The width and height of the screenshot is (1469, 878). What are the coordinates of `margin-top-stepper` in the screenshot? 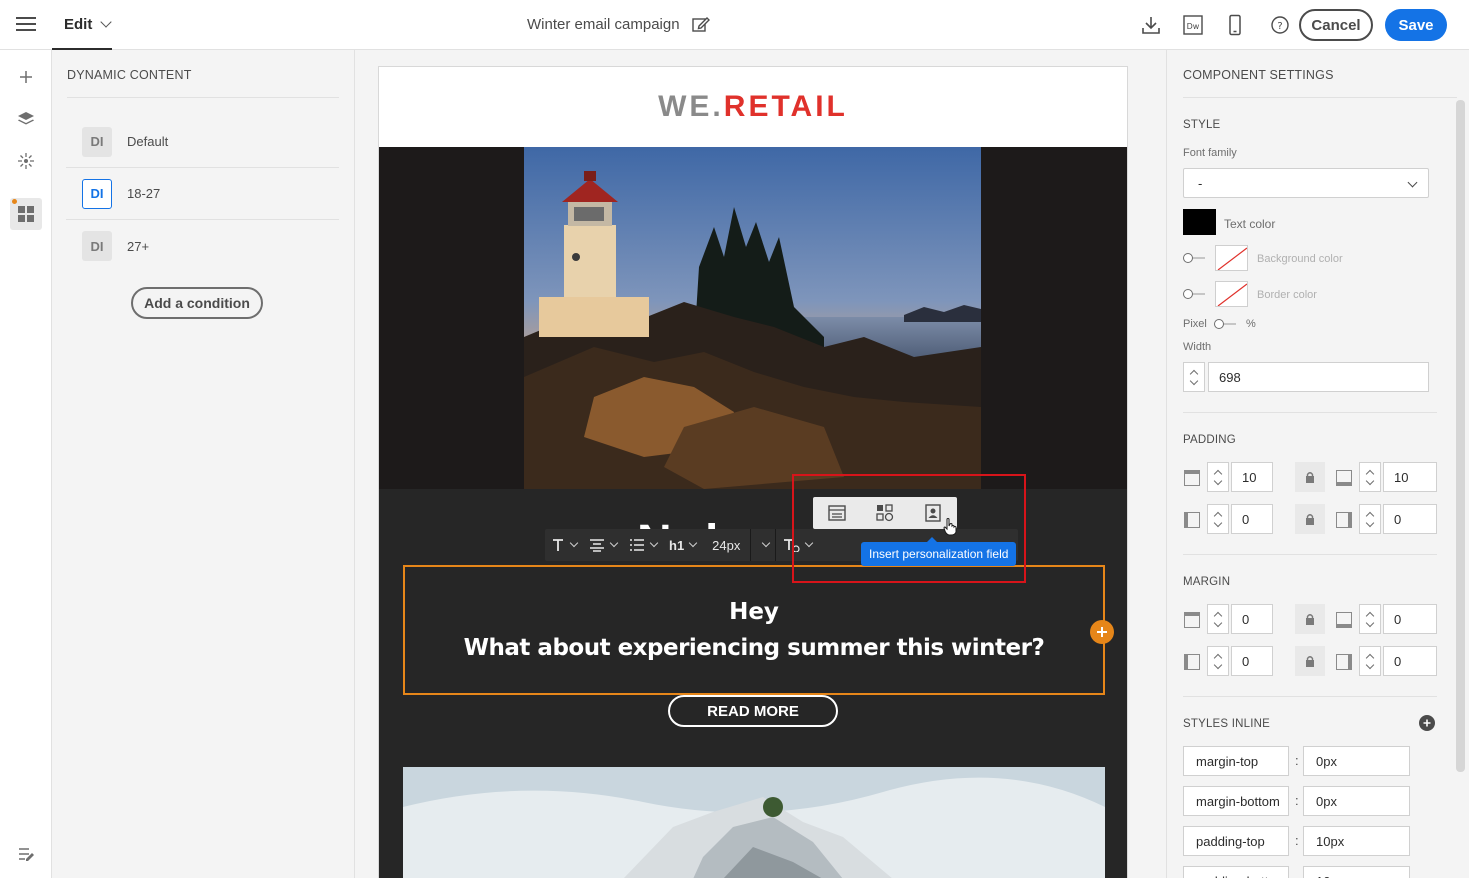 It's located at (1218, 619).